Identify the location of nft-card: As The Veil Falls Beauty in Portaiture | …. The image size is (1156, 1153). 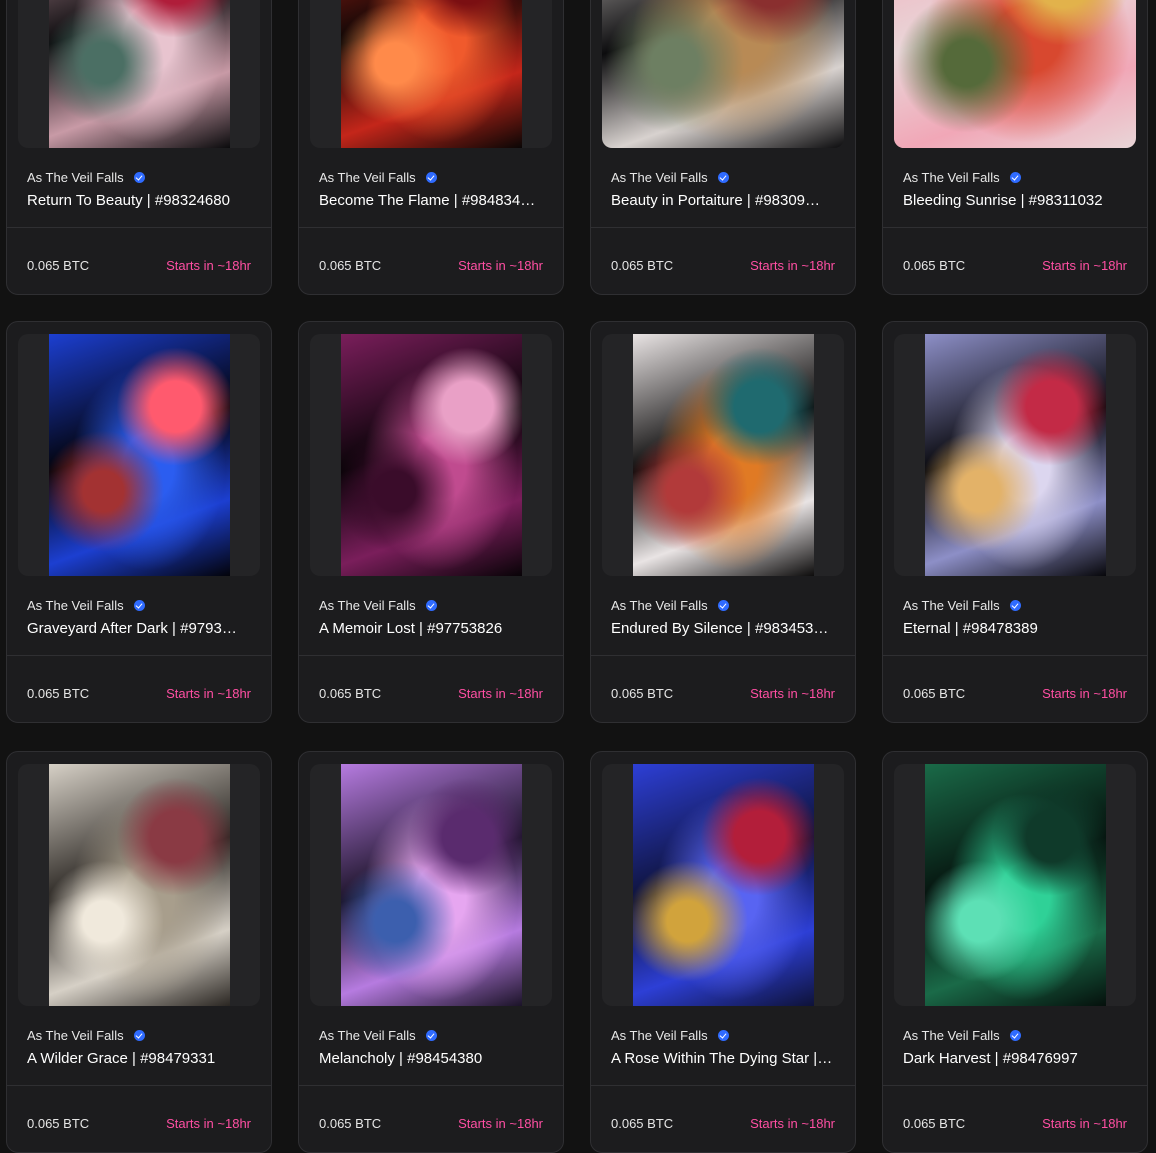
(723, 147).